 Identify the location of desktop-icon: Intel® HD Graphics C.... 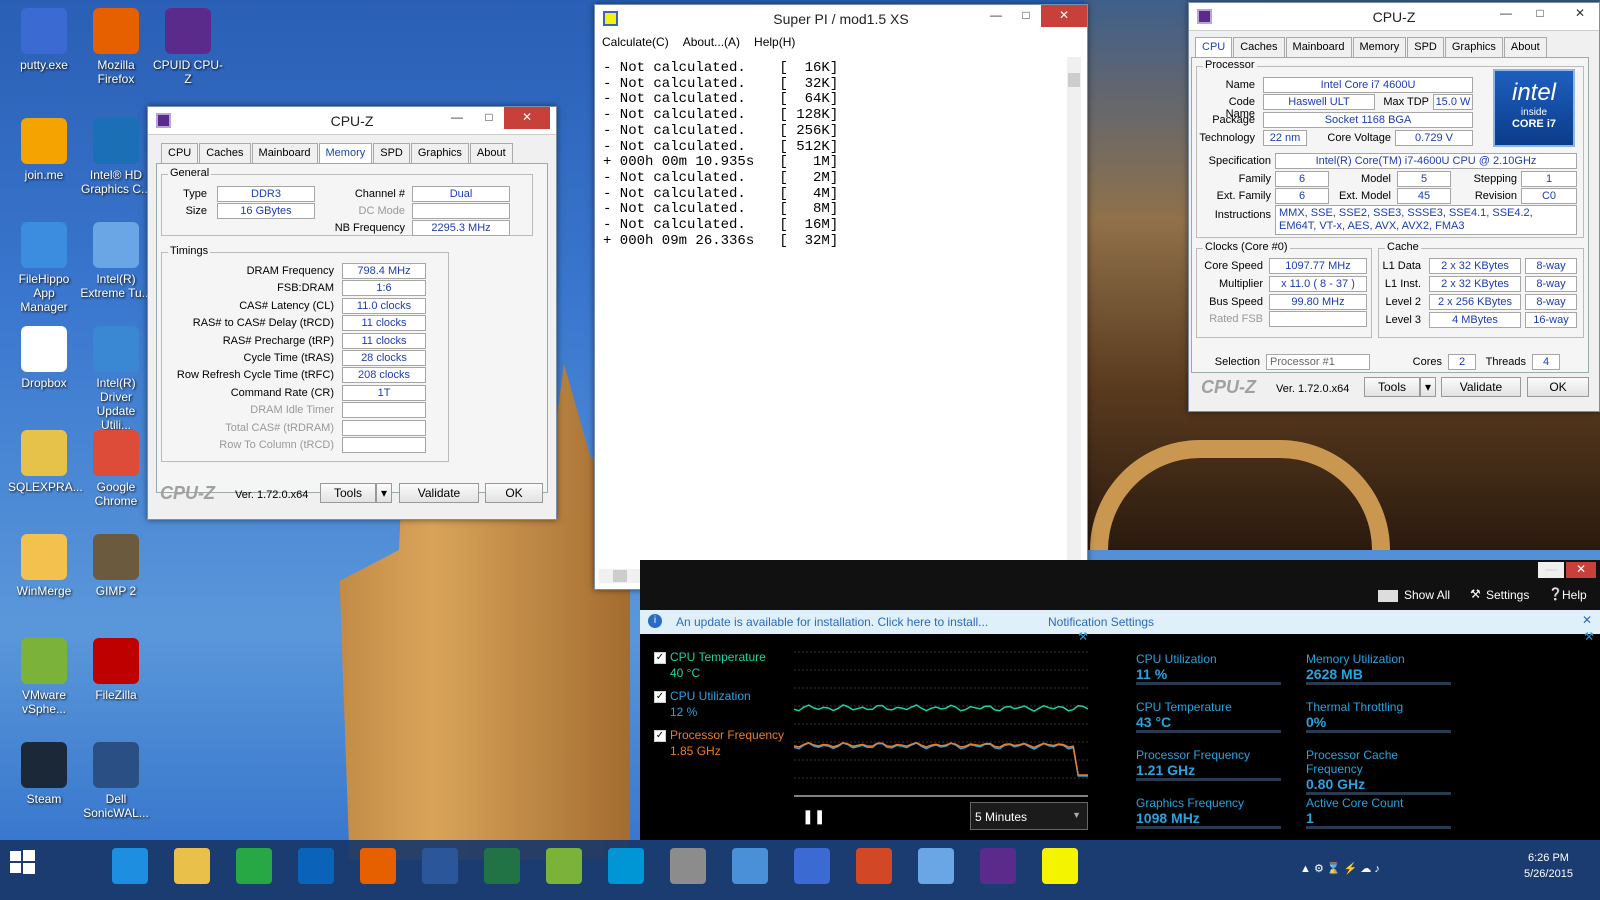
(116, 157).